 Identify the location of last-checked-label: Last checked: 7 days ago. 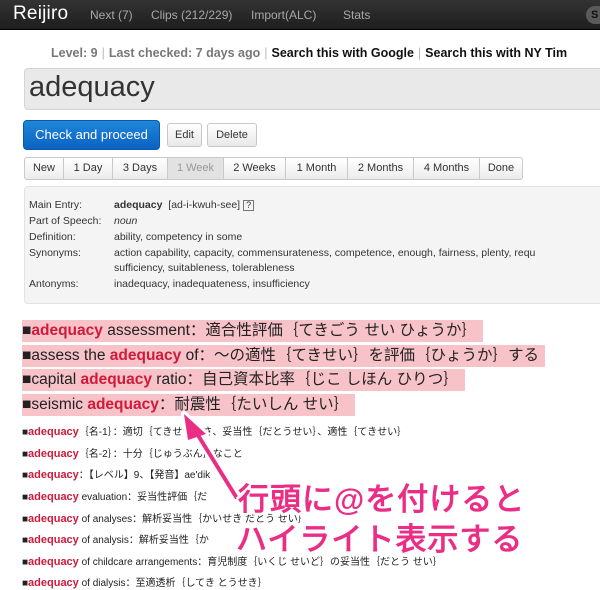
(184, 53).